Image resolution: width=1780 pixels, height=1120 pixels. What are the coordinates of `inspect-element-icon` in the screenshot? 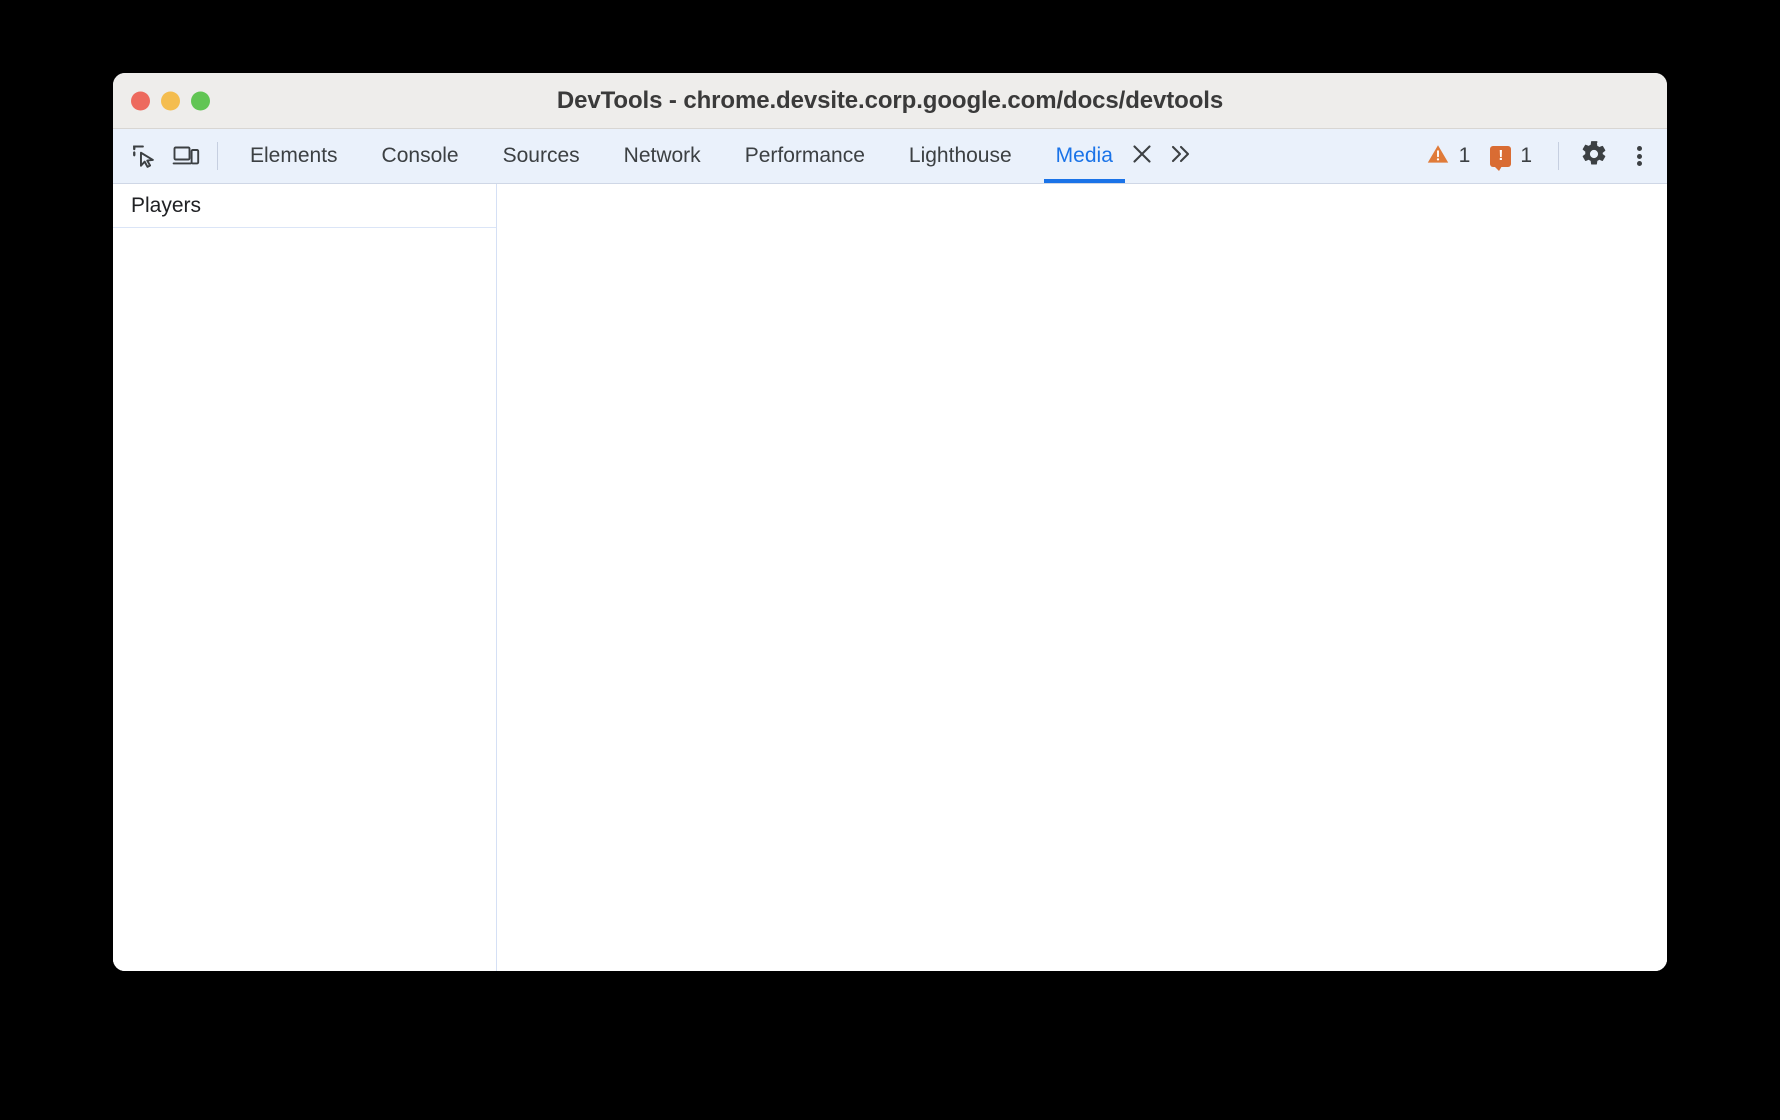 It's located at (144, 156).